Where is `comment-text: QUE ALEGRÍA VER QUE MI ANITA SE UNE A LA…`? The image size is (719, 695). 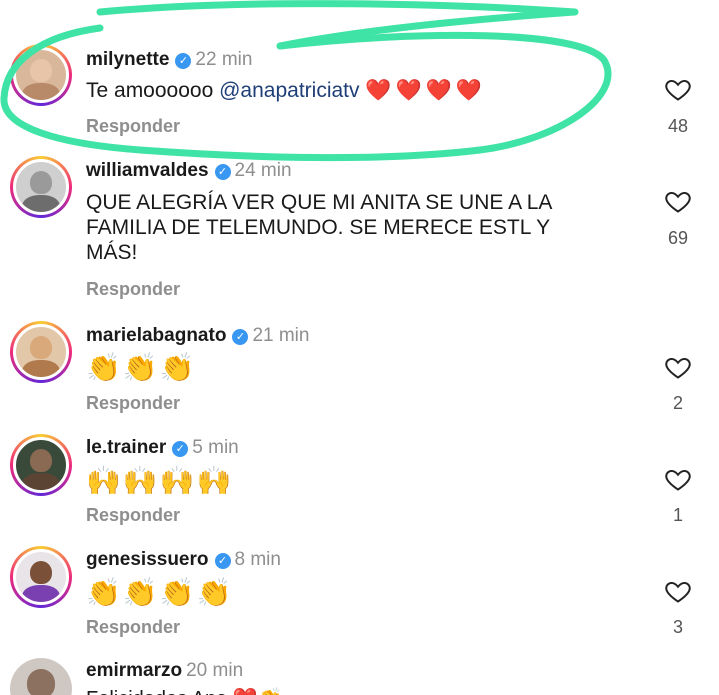
comment-text: QUE ALEGRÍA VER QUE MI ANITA SE UNE A LA… is located at coordinates (319, 227).